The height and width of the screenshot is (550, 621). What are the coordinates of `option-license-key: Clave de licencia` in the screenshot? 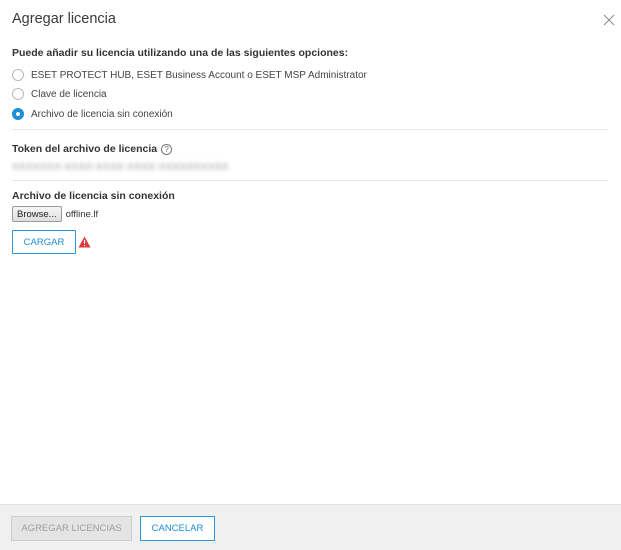 It's located at (59, 94).